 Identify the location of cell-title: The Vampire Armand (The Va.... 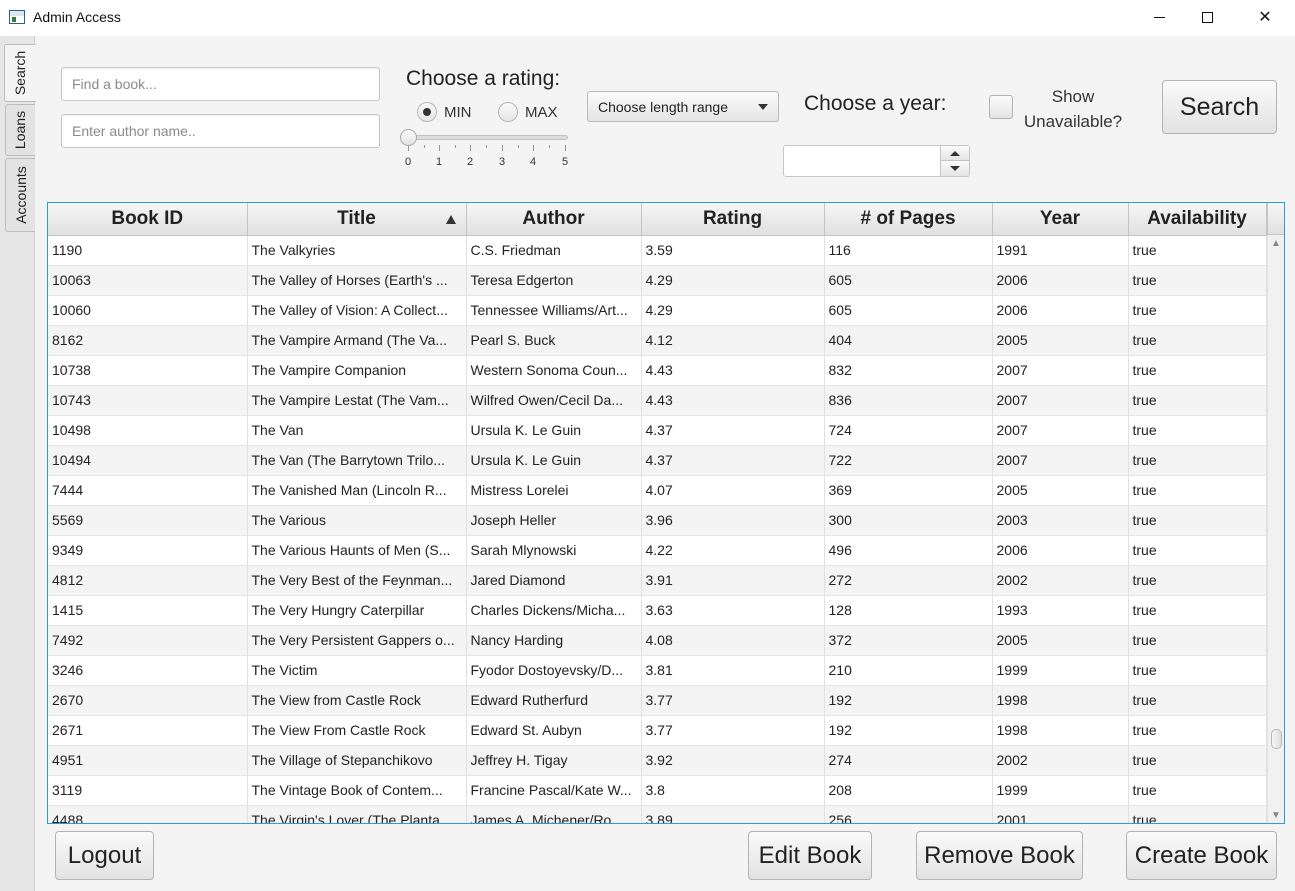
(357, 340).